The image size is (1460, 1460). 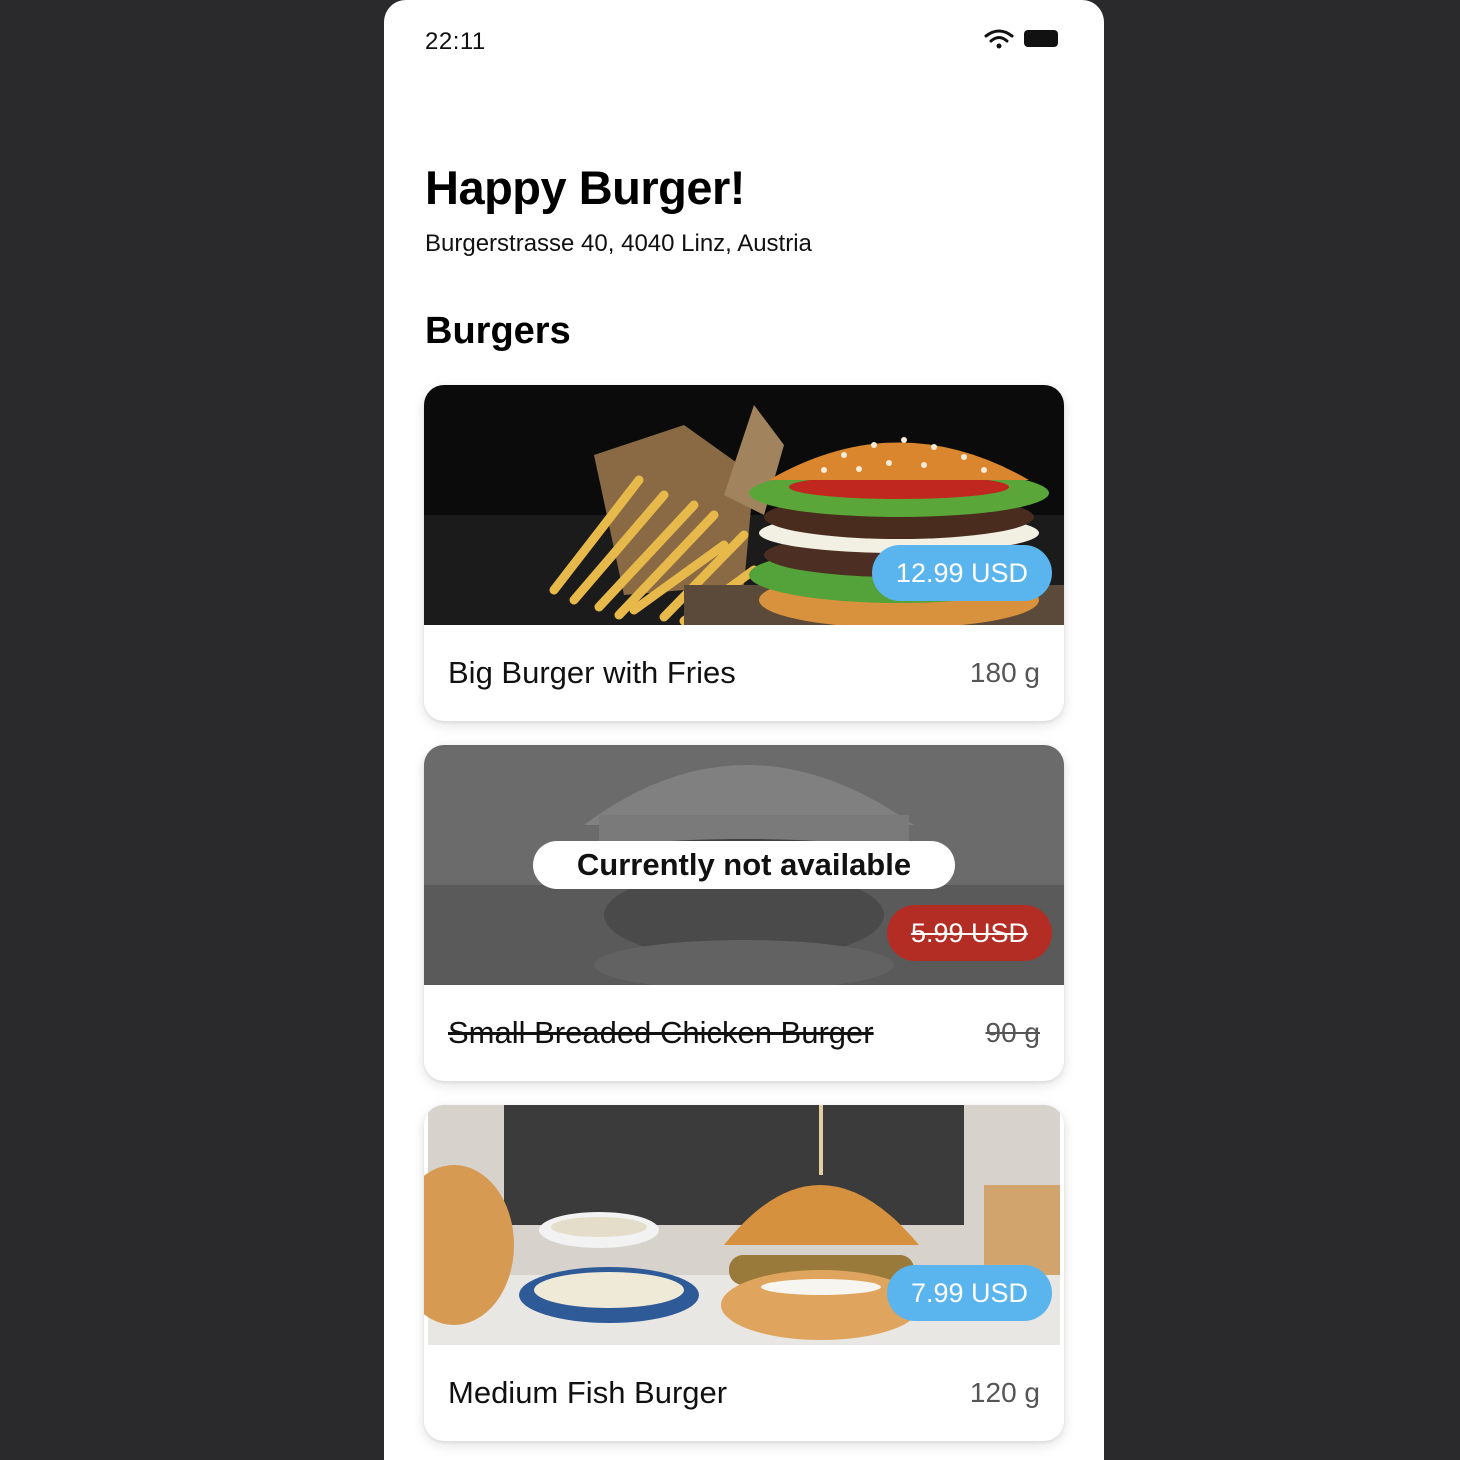 I want to click on wifi-icon, so click(x=999, y=39).